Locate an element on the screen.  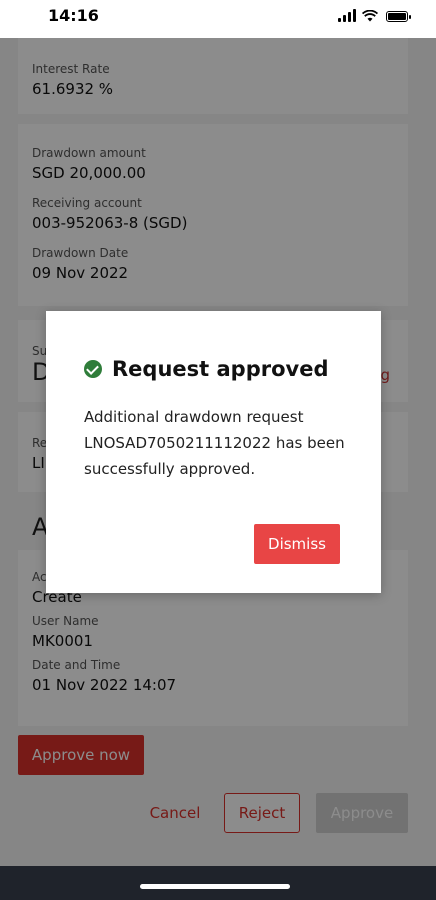
modal-title: Request approved is located at coordinates (220, 369).